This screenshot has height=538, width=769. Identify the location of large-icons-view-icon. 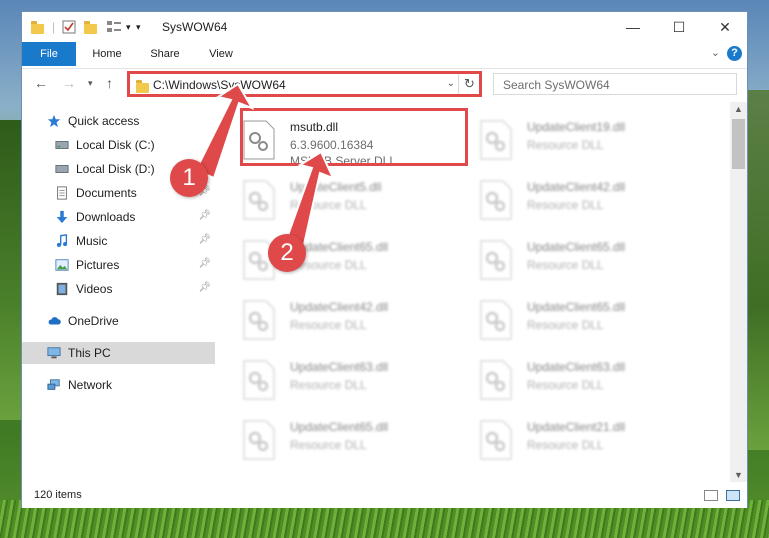
(733, 495).